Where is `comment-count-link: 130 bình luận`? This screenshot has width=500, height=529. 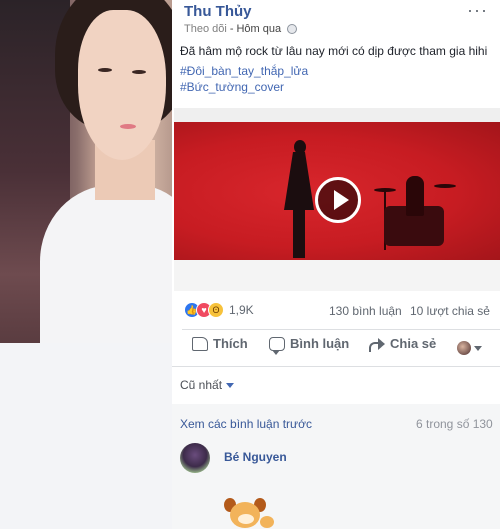 comment-count-link: 130 bình luận is located at coordinates (365, 311).